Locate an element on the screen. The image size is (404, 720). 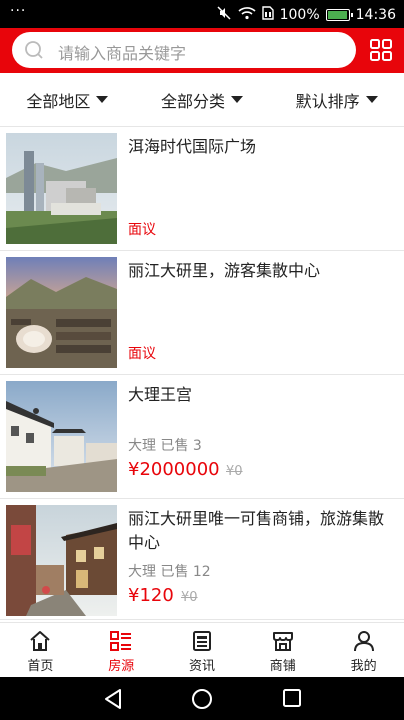
listing-title: 丽江大研里，游客集散中心 is located at coordinates (224, 270).